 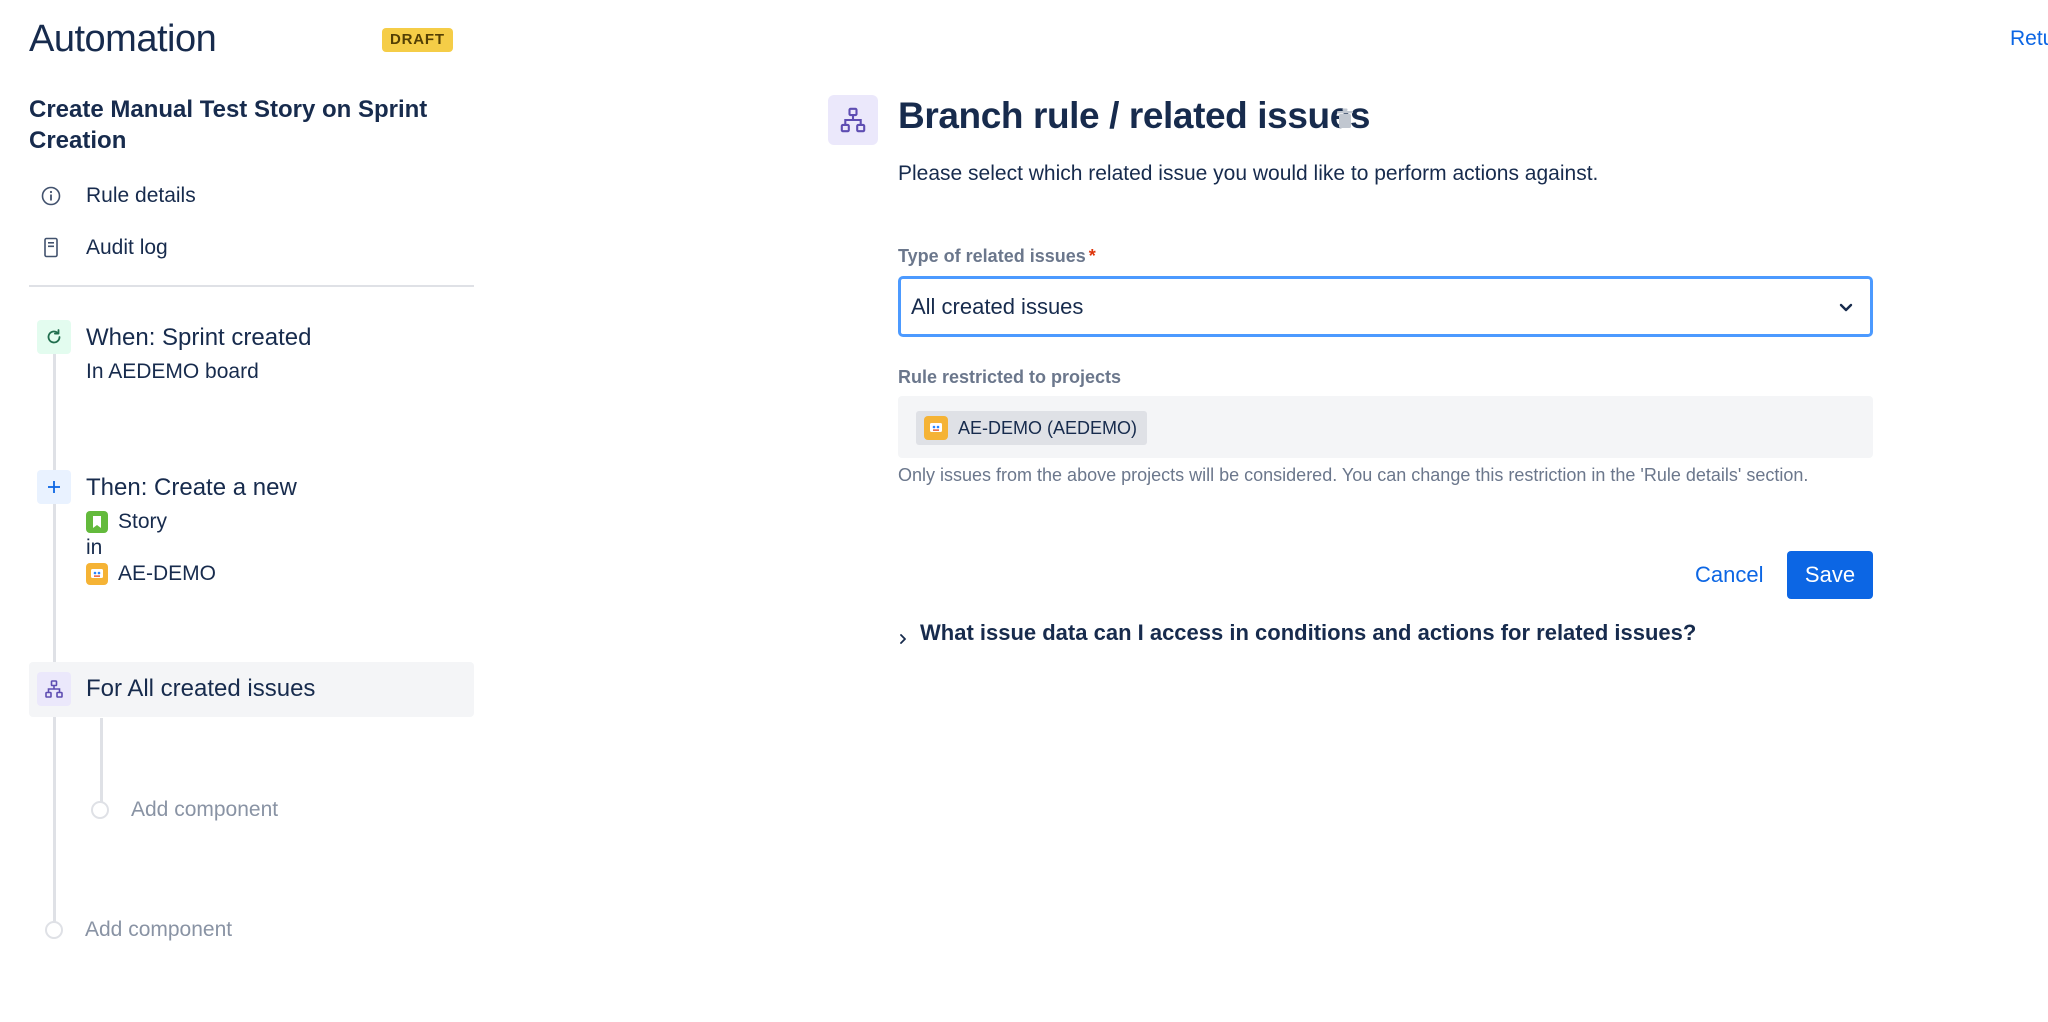 What do you see at coordinates (127, 247) in the screenshot?
I see `audit-log-label: Audit log` at bounding box center [127, 247].